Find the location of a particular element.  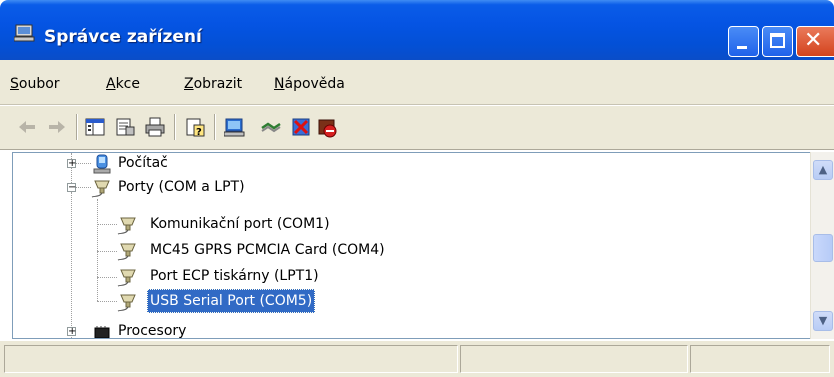

close-button: ✕ is located at coordinates (815, 41).